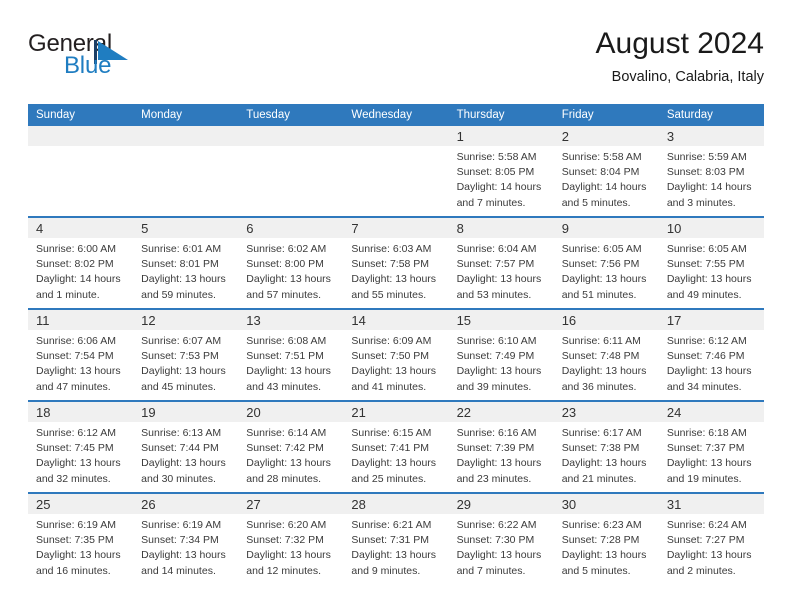  Describe the element at coordinates (178, 294) in the screenshot. I see `day-detail-line: and 59 minutes.` at that location.